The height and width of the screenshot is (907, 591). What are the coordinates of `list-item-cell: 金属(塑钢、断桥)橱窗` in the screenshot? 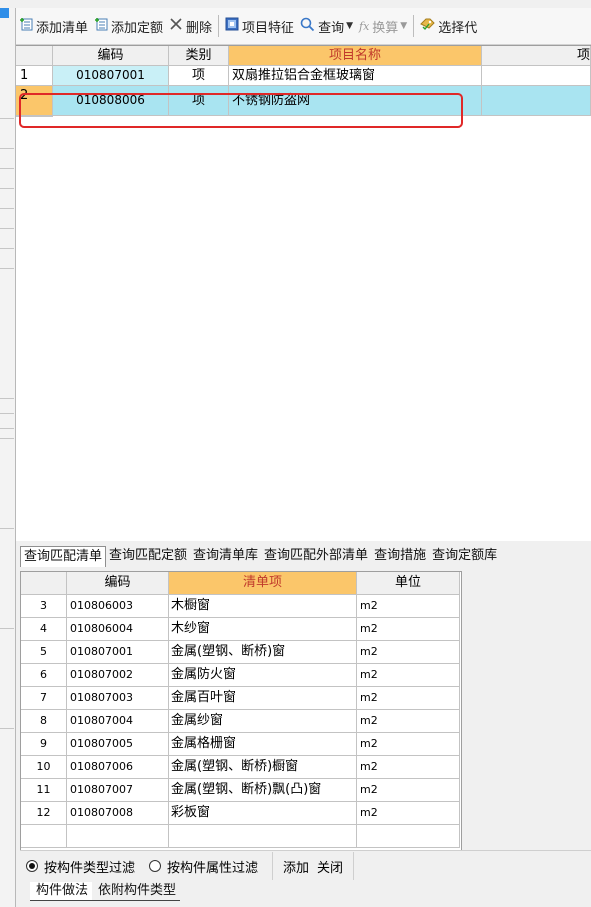 It's located at (263, 767).